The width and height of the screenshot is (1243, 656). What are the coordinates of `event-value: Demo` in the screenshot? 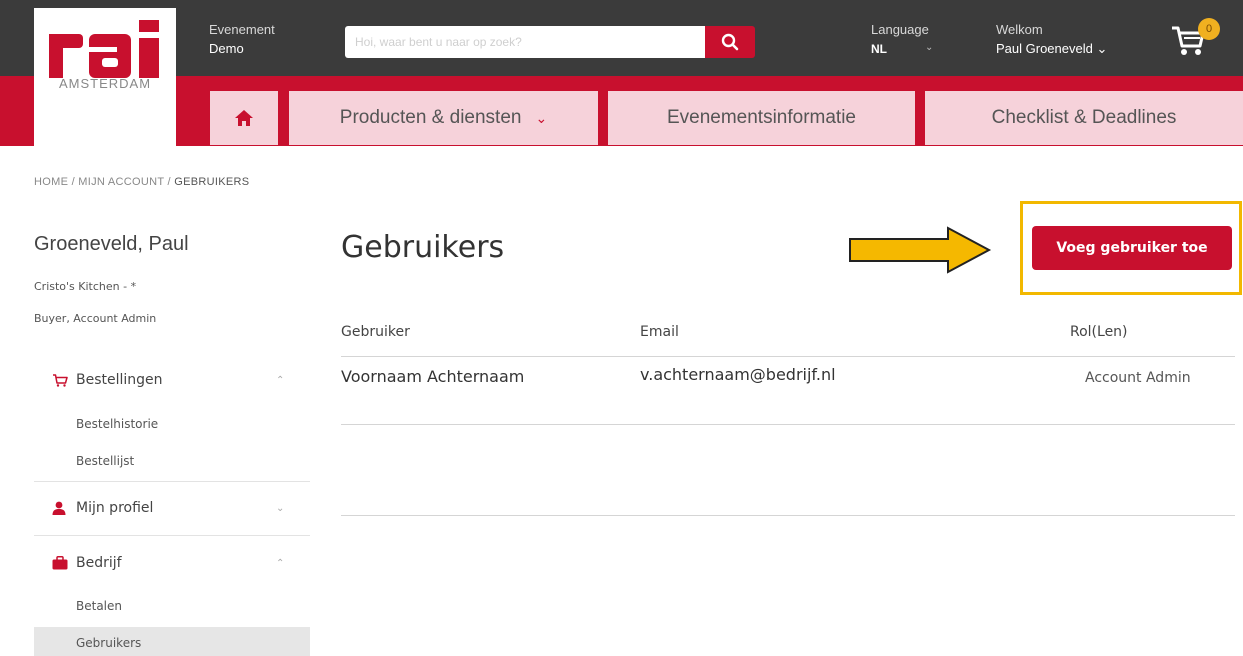 It's located at (226, 48).